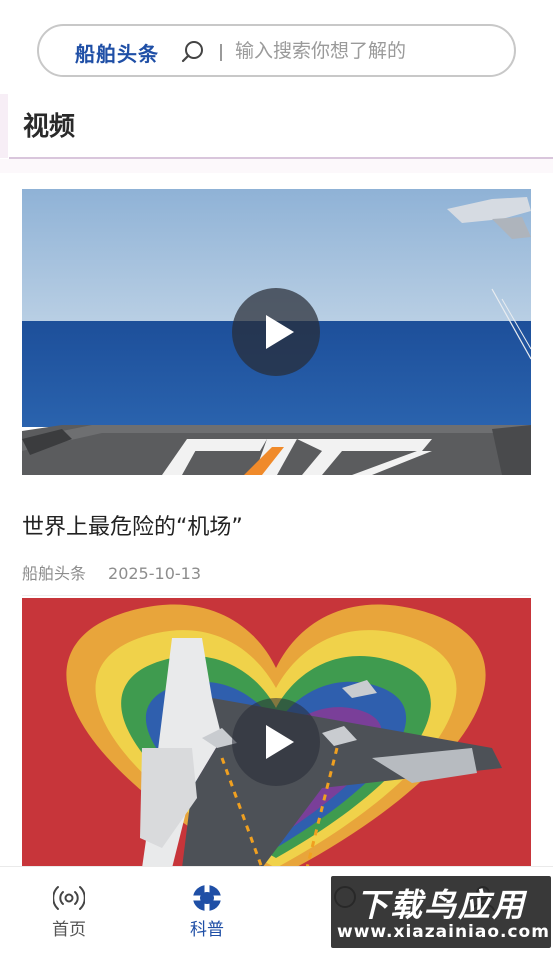  Describe the element at coordinates (207, 898) in the screenshot. I see `science-icon` at that location.